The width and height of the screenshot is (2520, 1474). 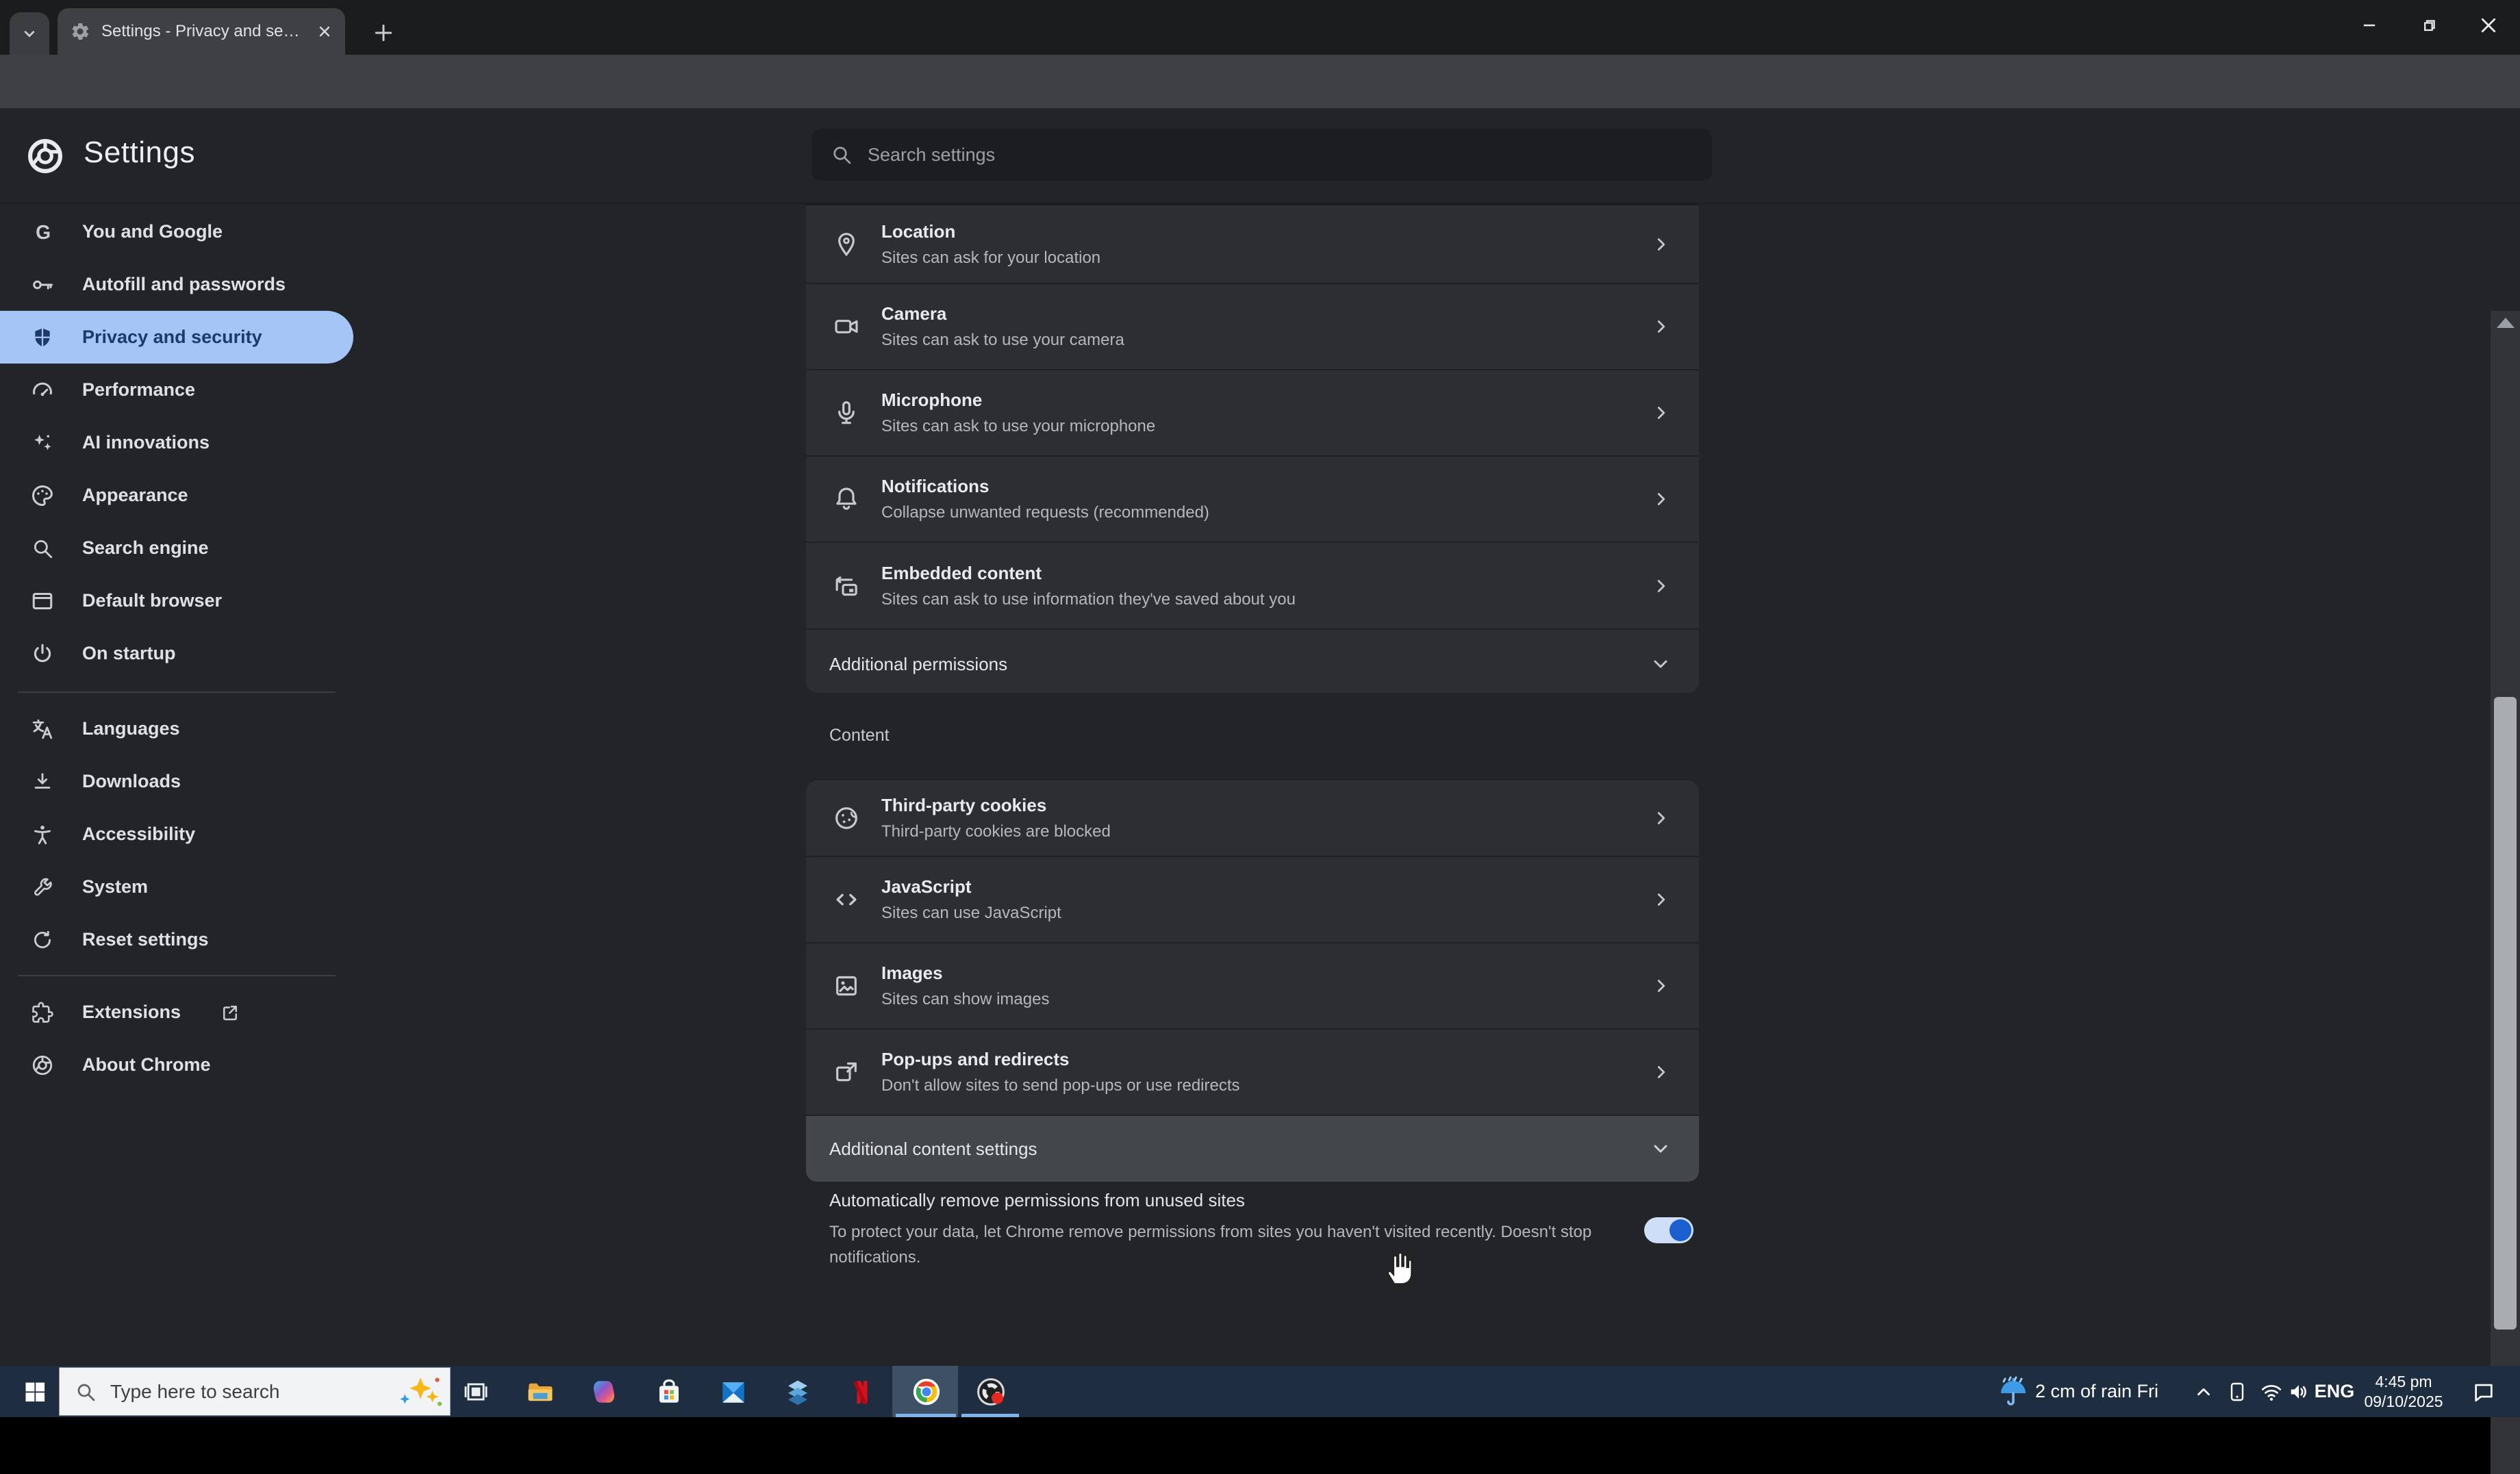 I want to click on row-title: Location, so click(x=918, y=231).